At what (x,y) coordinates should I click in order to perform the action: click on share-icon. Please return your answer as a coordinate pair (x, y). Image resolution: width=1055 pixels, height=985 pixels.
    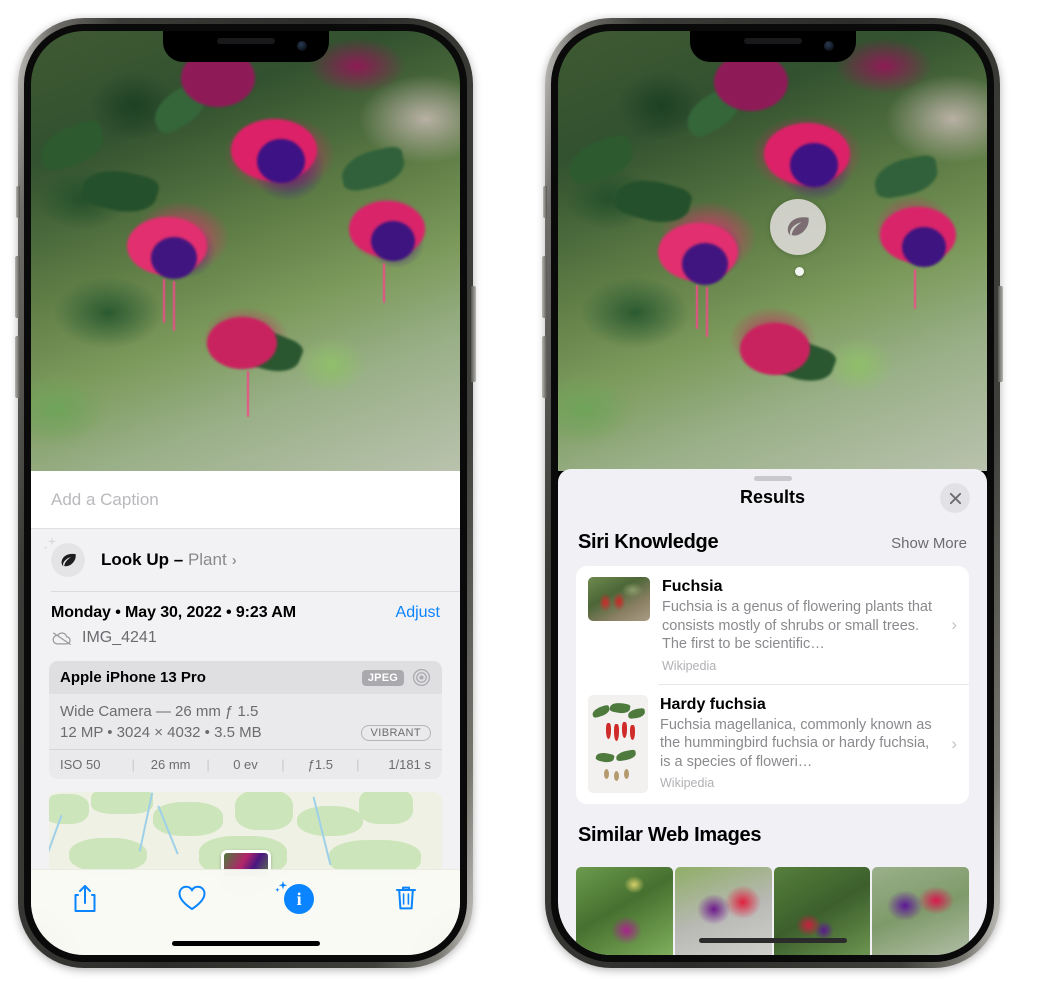
    Looking at the image, I should click on (85, 898).